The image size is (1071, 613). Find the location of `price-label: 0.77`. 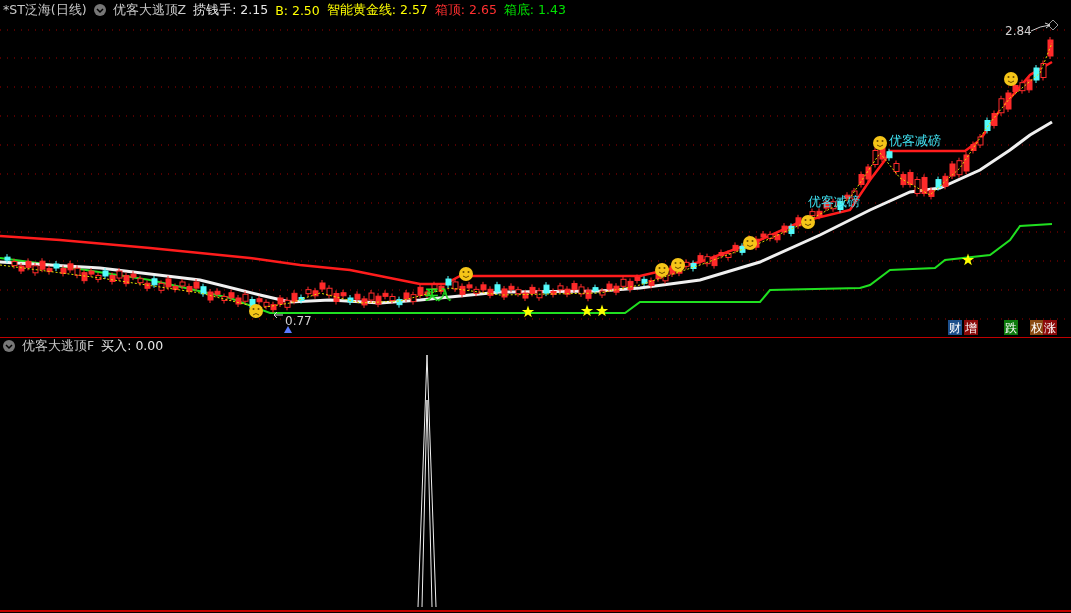

price-label: 0.77 is located at coordinates (298, 321).